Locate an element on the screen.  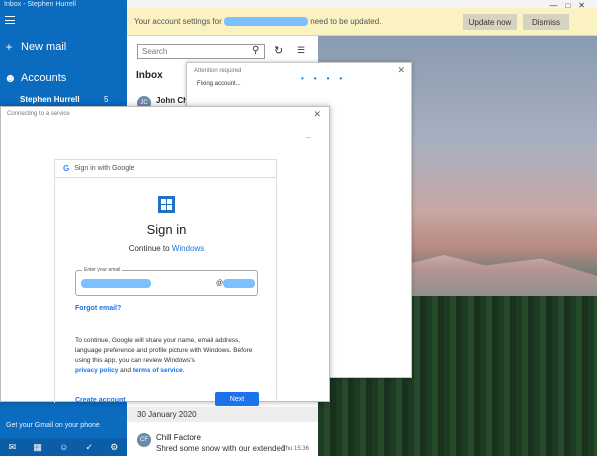
dismiss-button: Dismiss is located at coordinates (546, 22).